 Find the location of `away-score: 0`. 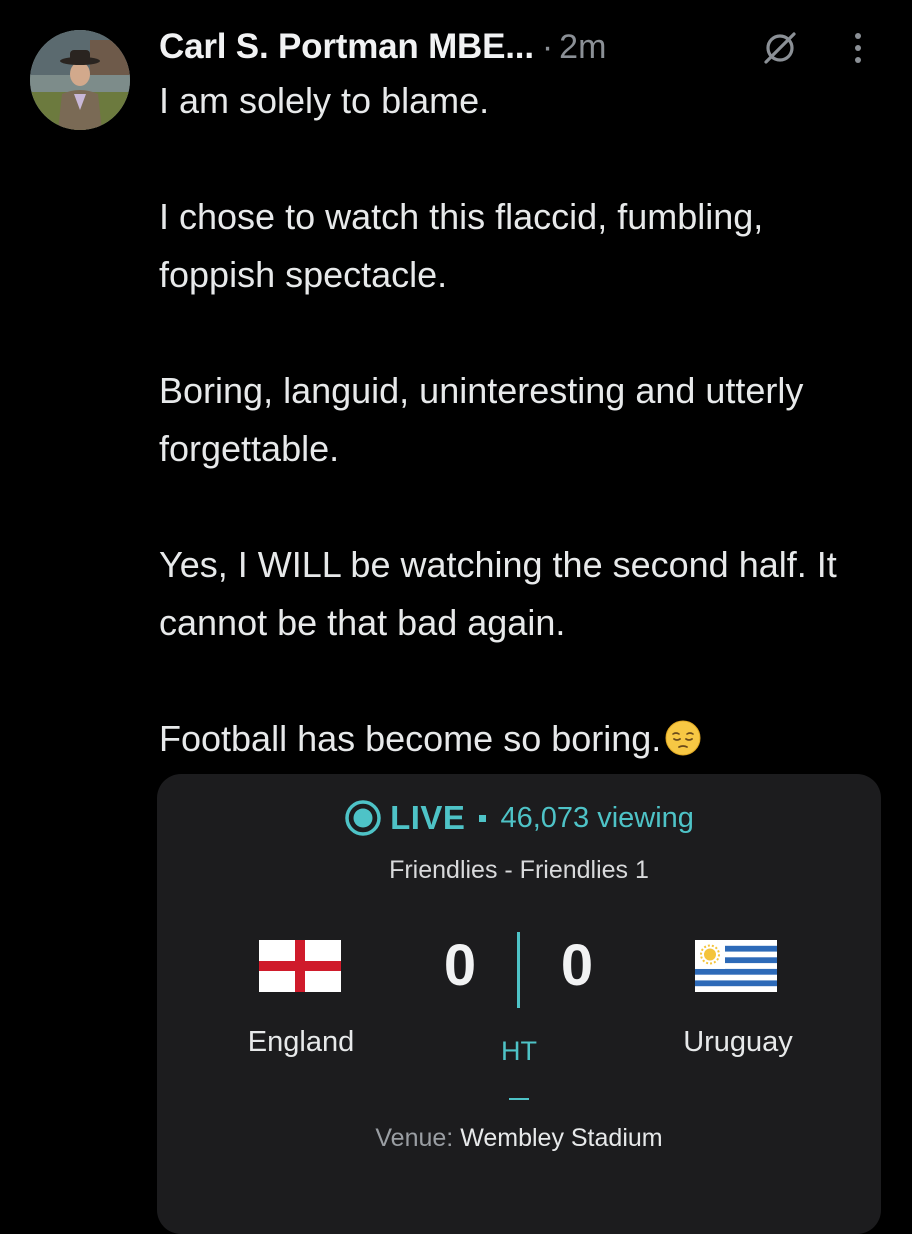

away-score: 0 is located at coordinates (577, 965).